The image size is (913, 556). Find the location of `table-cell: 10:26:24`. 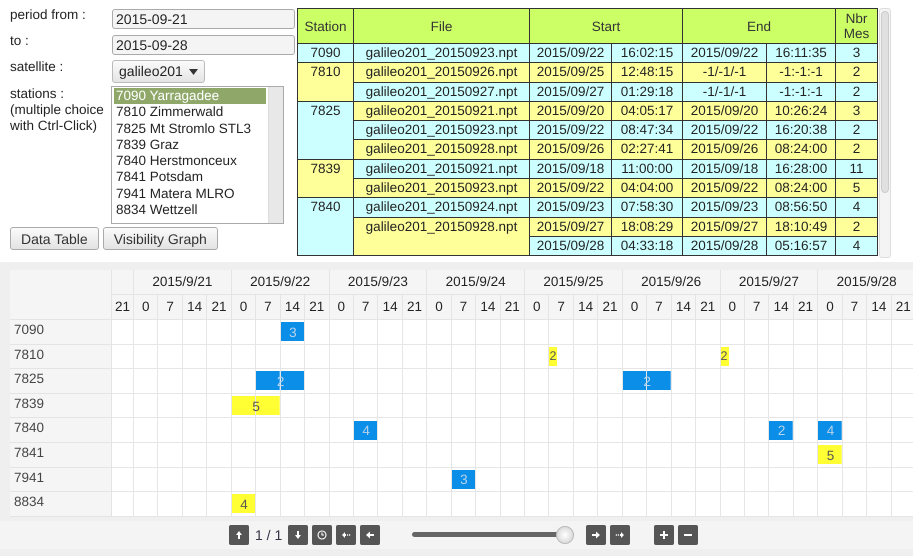

table-cell: 10:26:24 is located at coordinates (801, 111).